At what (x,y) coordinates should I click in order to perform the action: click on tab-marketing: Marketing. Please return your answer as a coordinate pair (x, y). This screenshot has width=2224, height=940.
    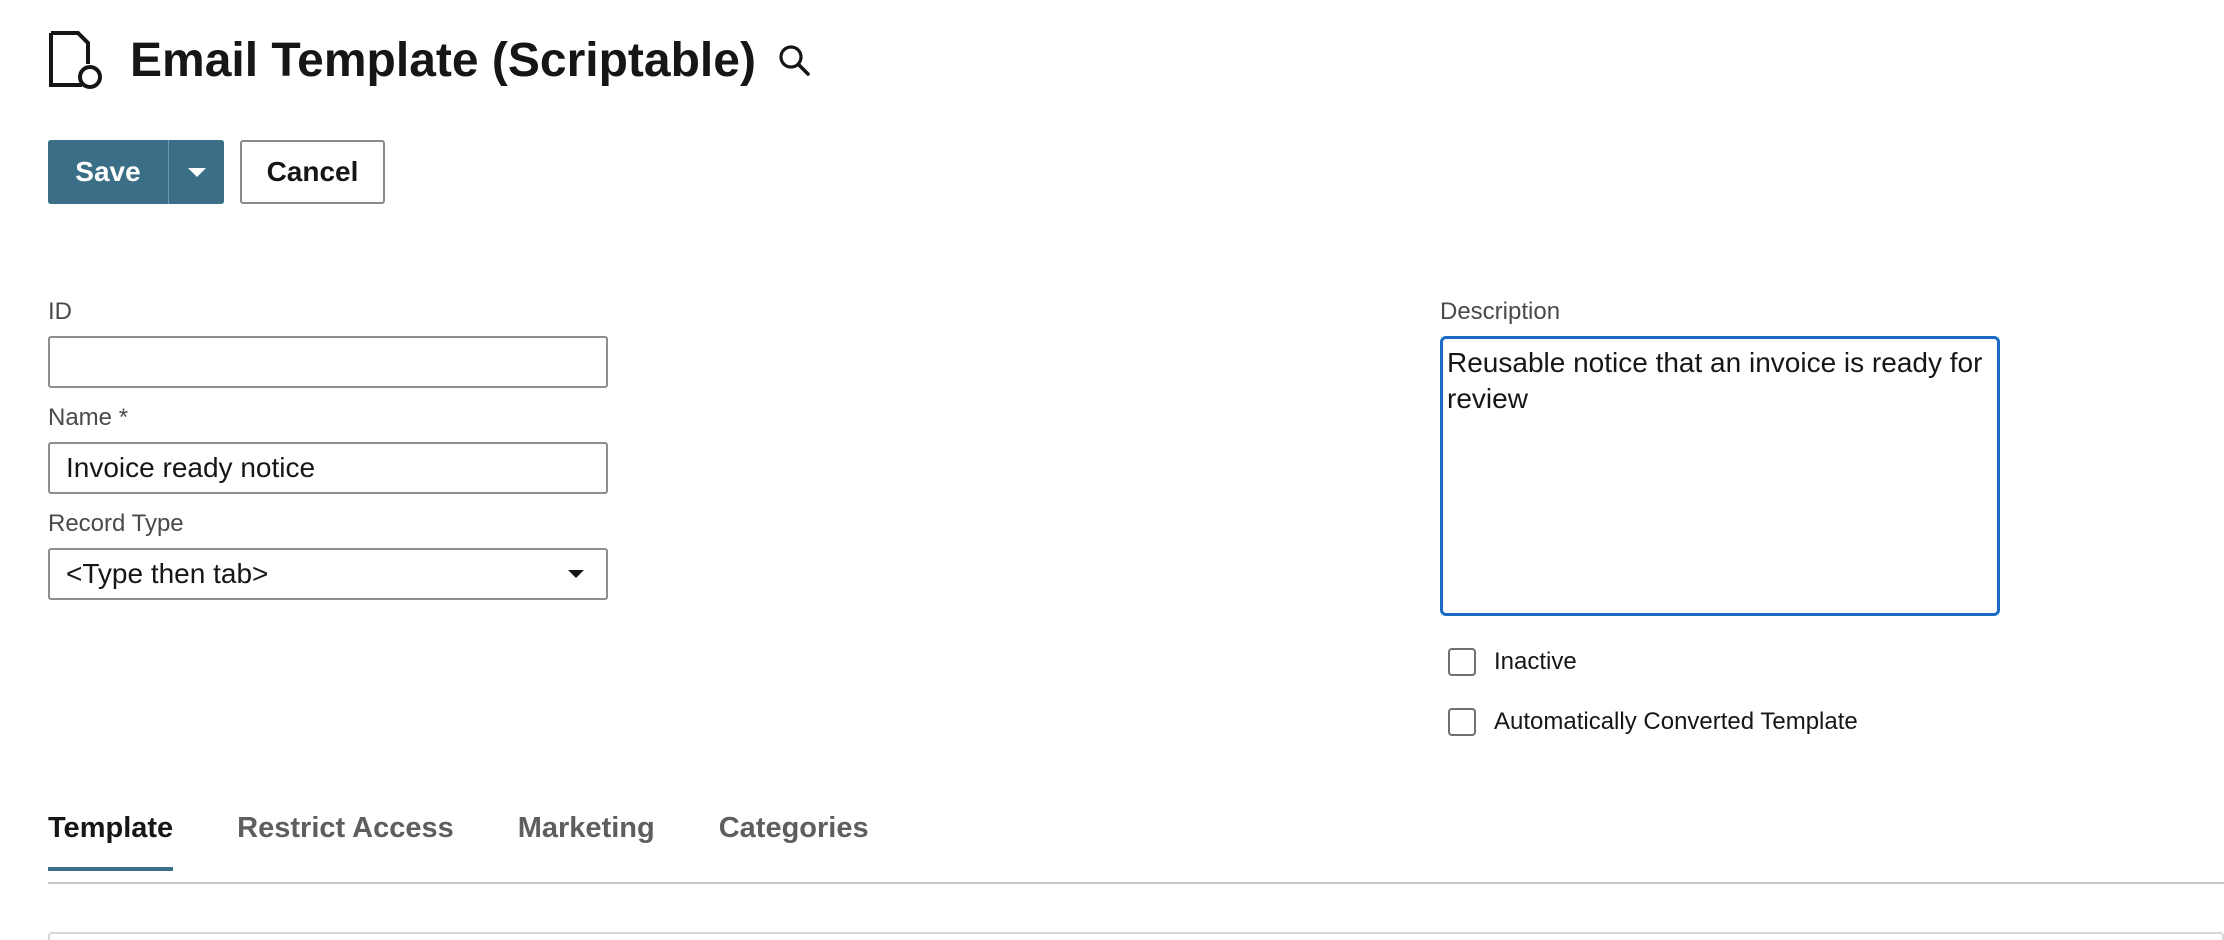
    Looking at the image, I should click on (586, 839).